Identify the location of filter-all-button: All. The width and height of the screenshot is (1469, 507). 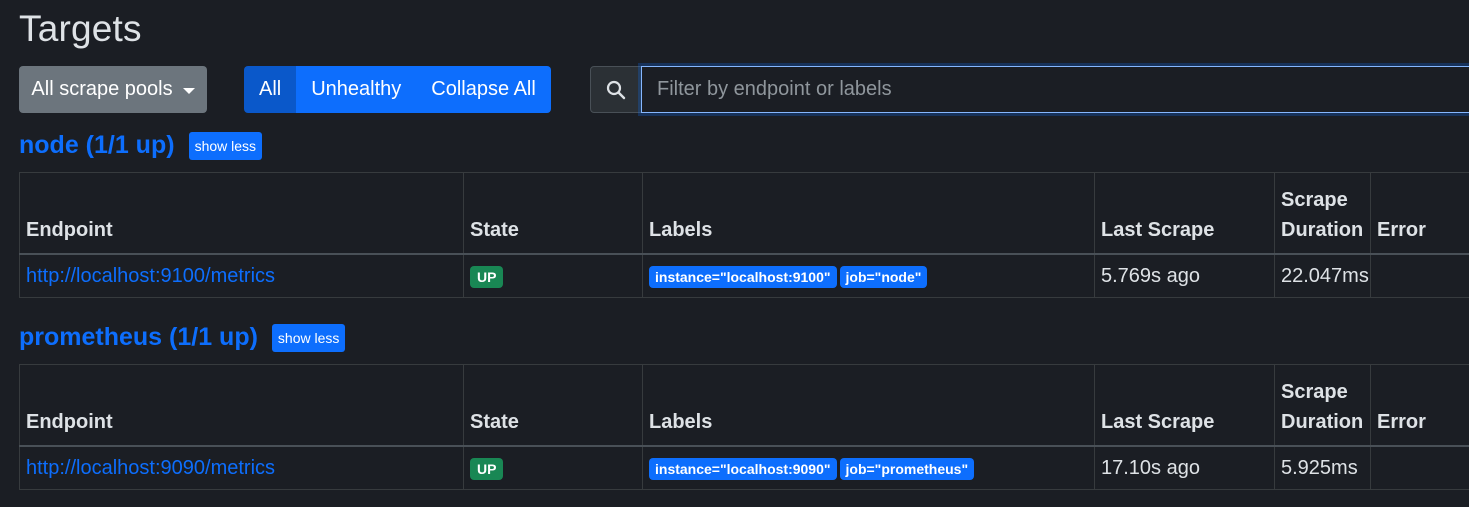
(270, 89).